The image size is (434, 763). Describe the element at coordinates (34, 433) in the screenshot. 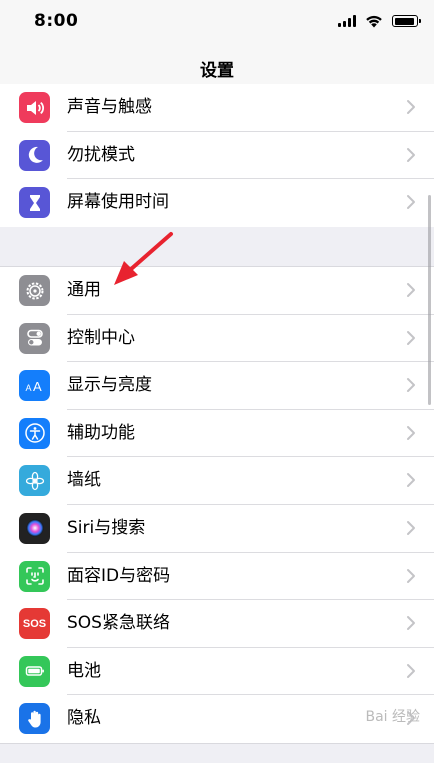

I see `accessibility-icon` at that location.